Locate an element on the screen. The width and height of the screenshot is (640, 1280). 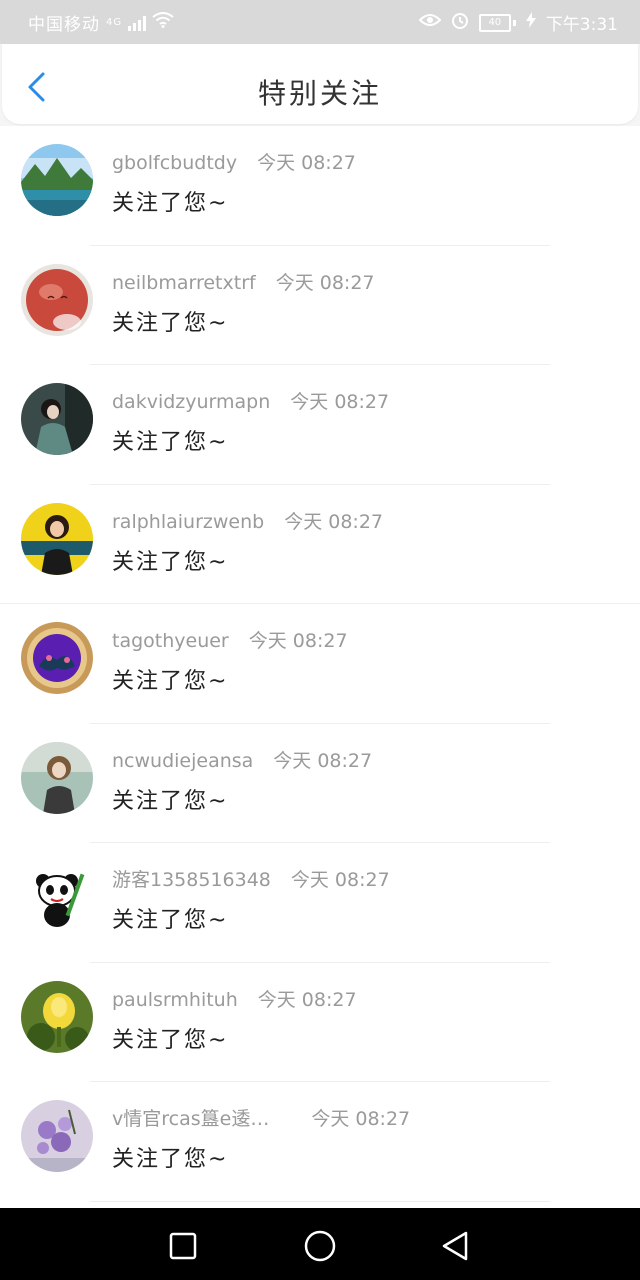
username: 游客1358516348 is located at coordinates (191, 878).